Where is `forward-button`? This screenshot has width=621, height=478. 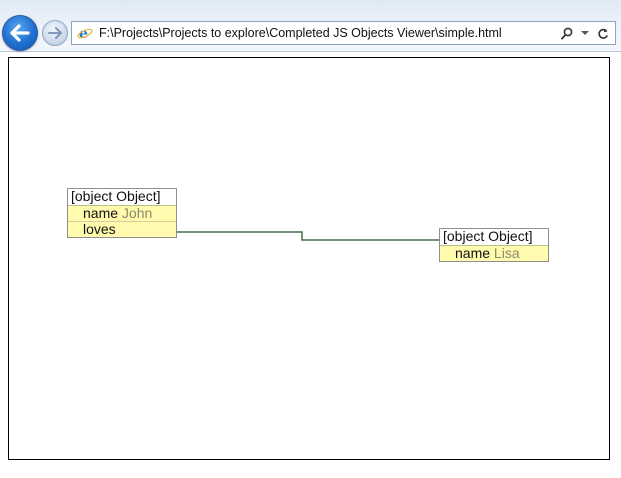
forward-button is located at coordinates (55, 33).